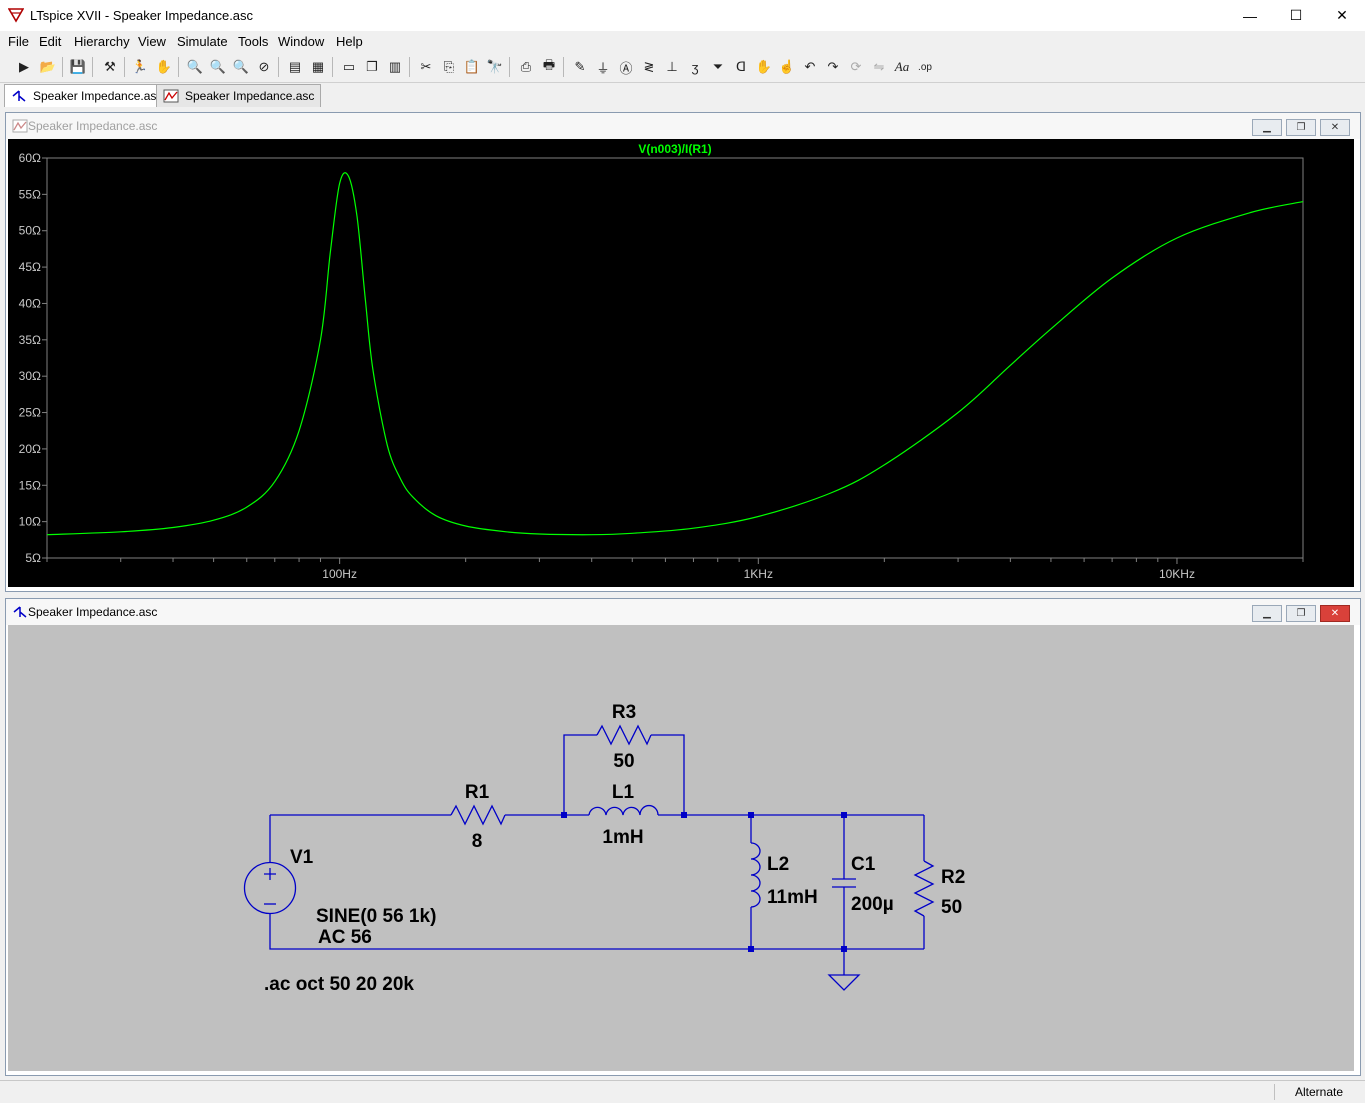 Image resolution: width=1365 pixels, height=1103 pixels. Describe the element at coordinates (102, 41) in the screenshot. I see `menu-hierarchy: Hierarchy` at that location.